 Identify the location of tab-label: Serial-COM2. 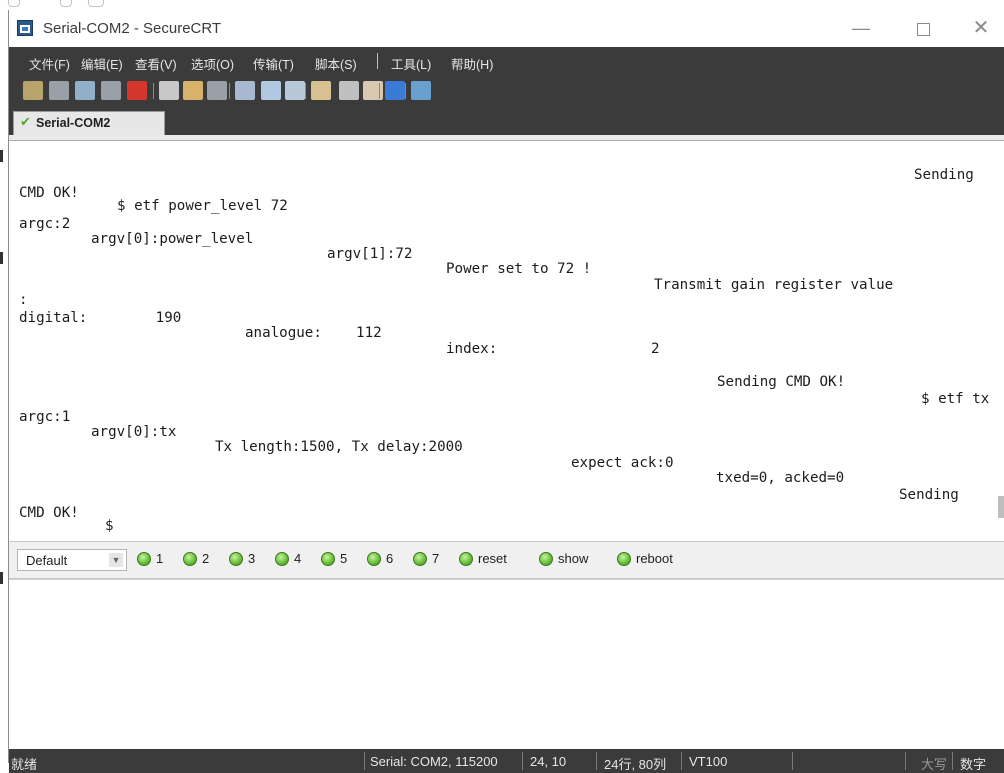
(73, 123).